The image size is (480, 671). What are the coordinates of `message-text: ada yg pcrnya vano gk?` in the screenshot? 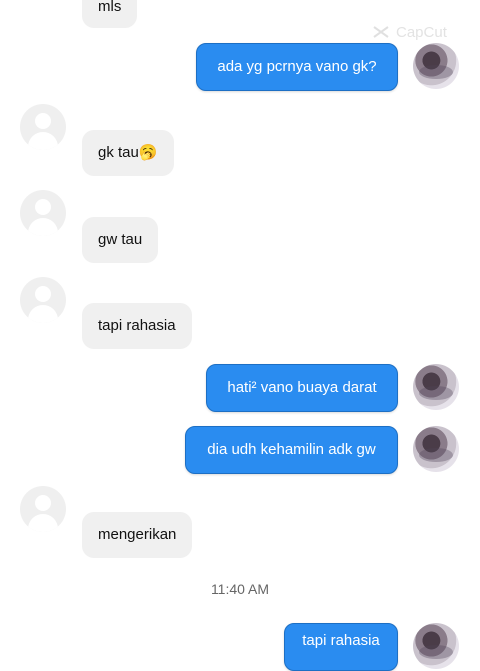 It's located at (297, 66).